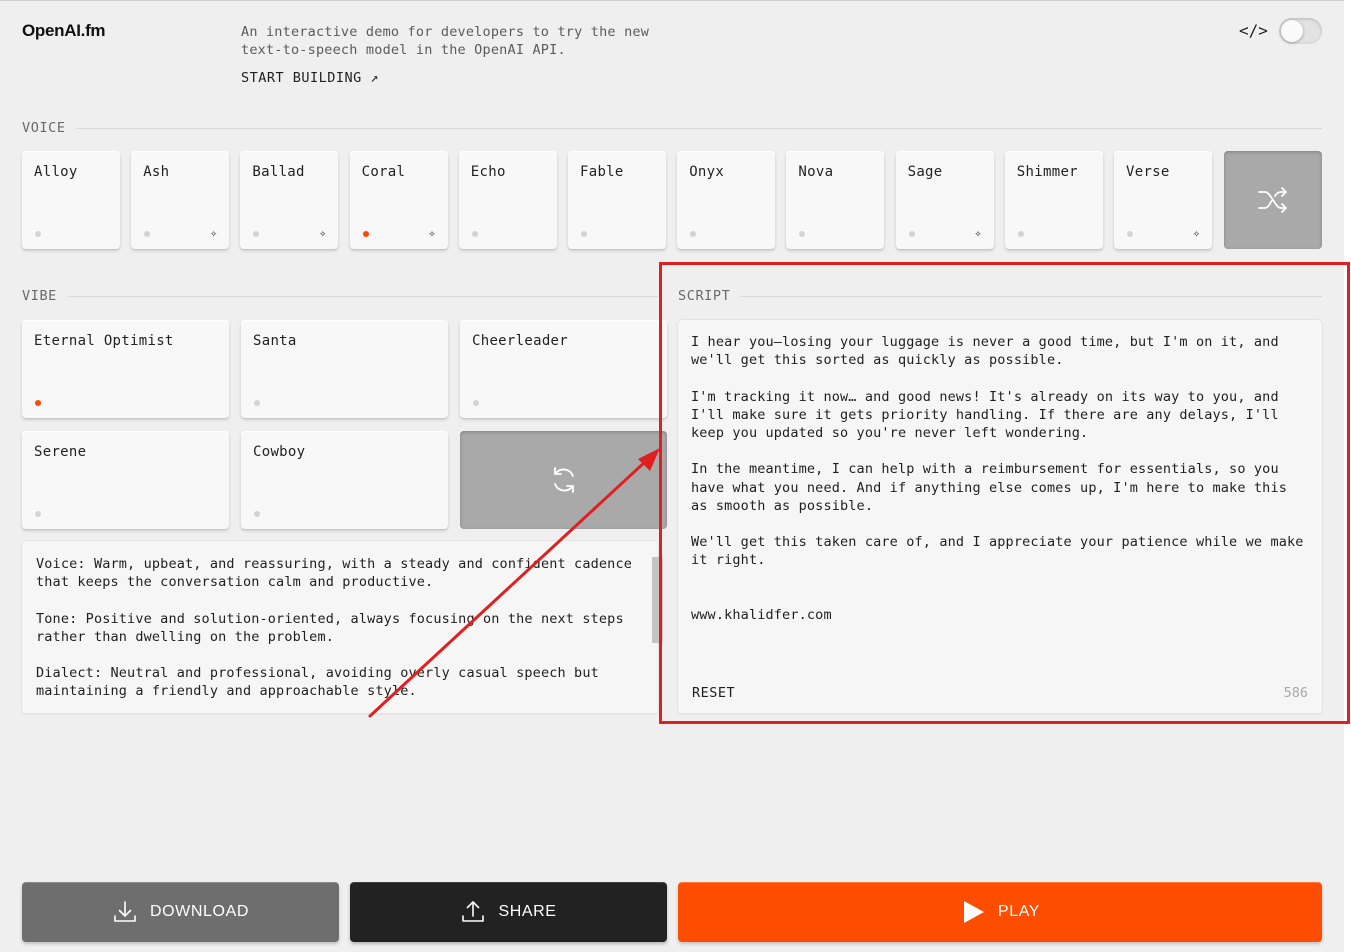  I want to click on vibe-option-serene: Serene, so click(125, 480).